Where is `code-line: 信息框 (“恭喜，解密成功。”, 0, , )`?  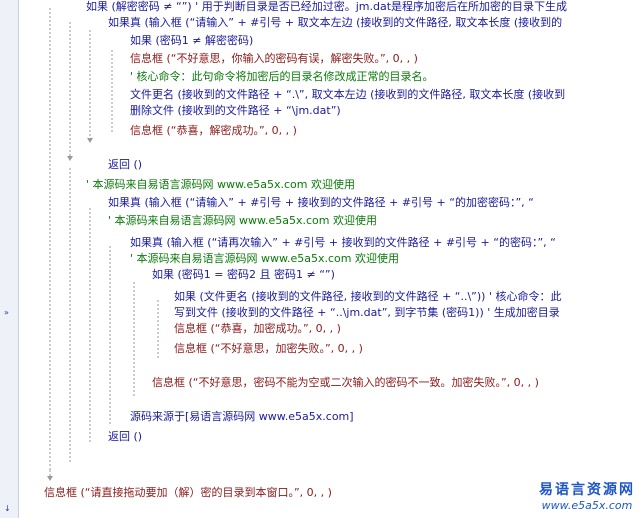
code-line: 信息框 (“恭喜，解密成功。”, 0, , ) is located at coordinates (213, 131).